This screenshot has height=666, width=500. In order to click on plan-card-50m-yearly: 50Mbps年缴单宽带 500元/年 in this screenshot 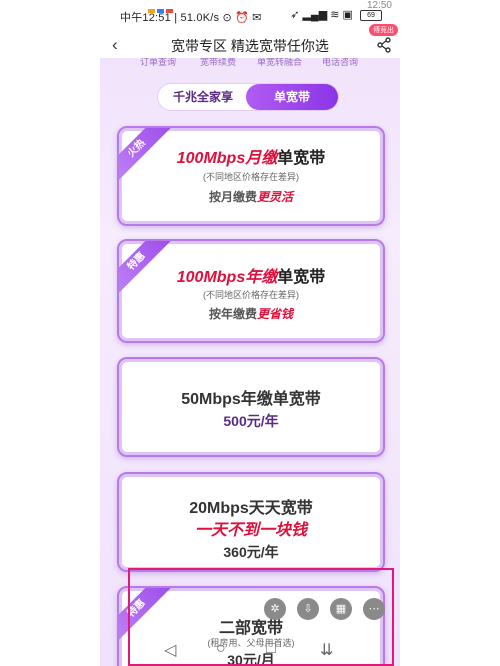, I will do `click(251, 407)`.